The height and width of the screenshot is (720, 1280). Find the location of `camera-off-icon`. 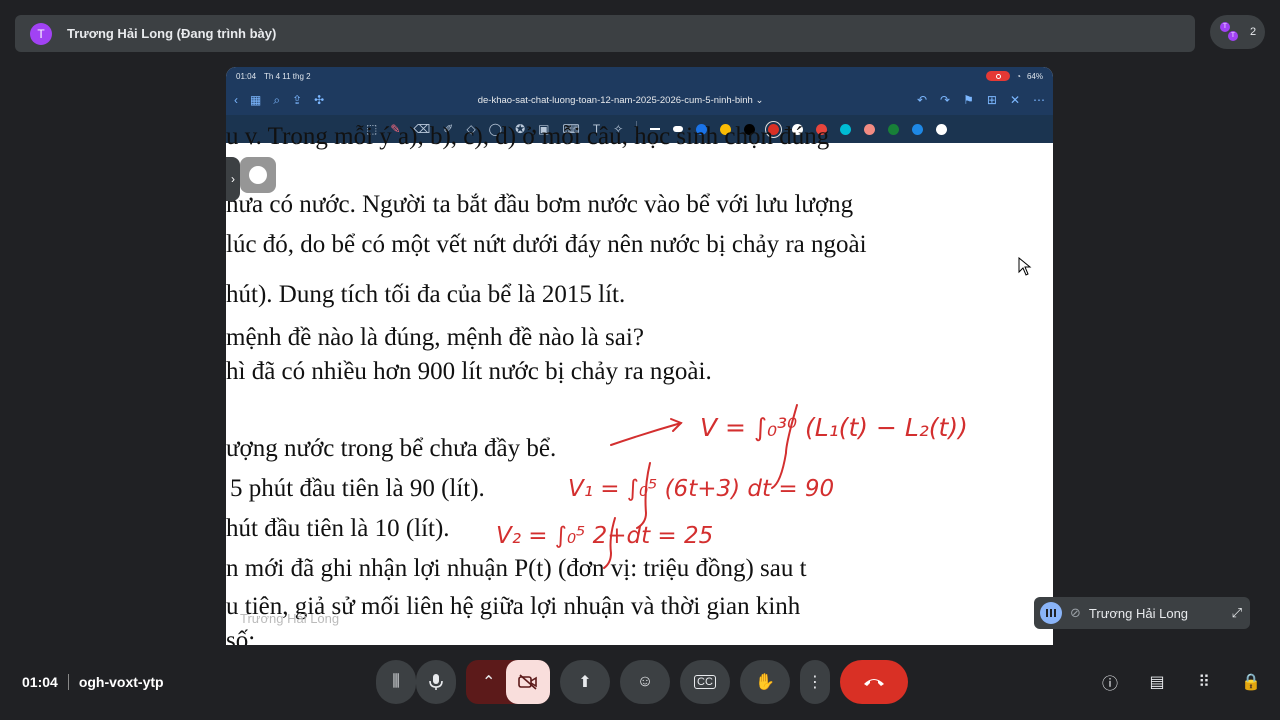

camera-off-icon is located at coordinates (527, 682).